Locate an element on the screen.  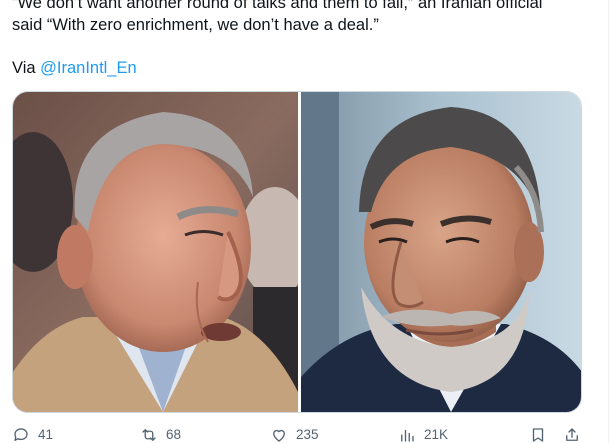
via-attribution: Via @IranIntl_En is located at coordinates (74, 68).